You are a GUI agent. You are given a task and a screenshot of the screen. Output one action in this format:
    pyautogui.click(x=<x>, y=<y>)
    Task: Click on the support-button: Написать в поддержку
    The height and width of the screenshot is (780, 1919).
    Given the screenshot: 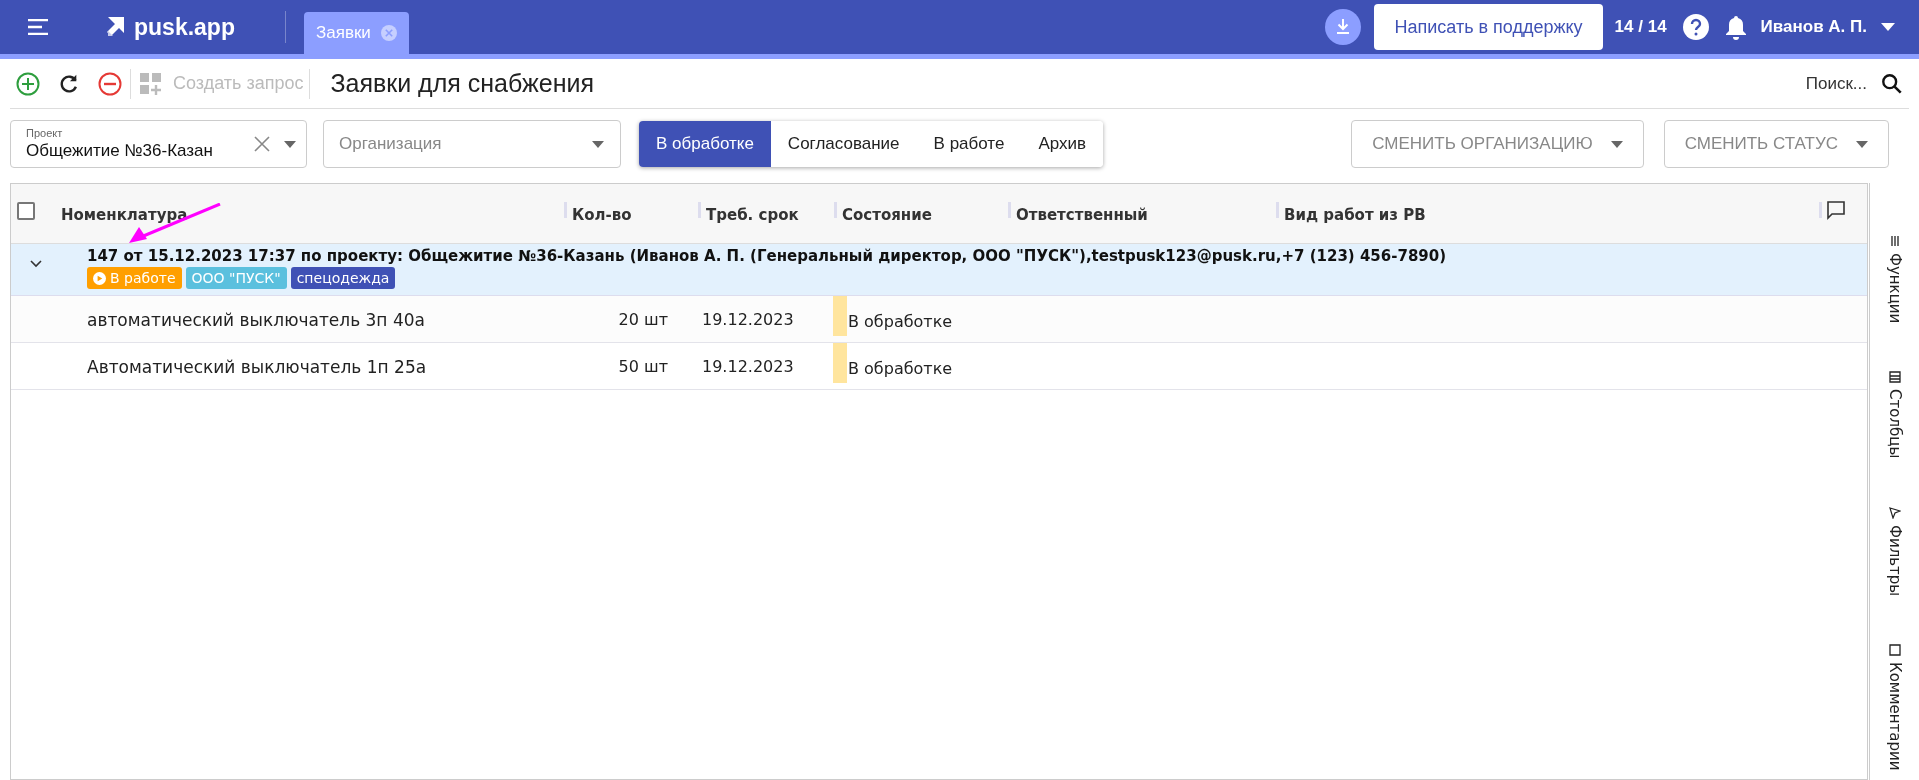 What is the action you would take?
    pyautogui.click(x=1488, y=27)
    